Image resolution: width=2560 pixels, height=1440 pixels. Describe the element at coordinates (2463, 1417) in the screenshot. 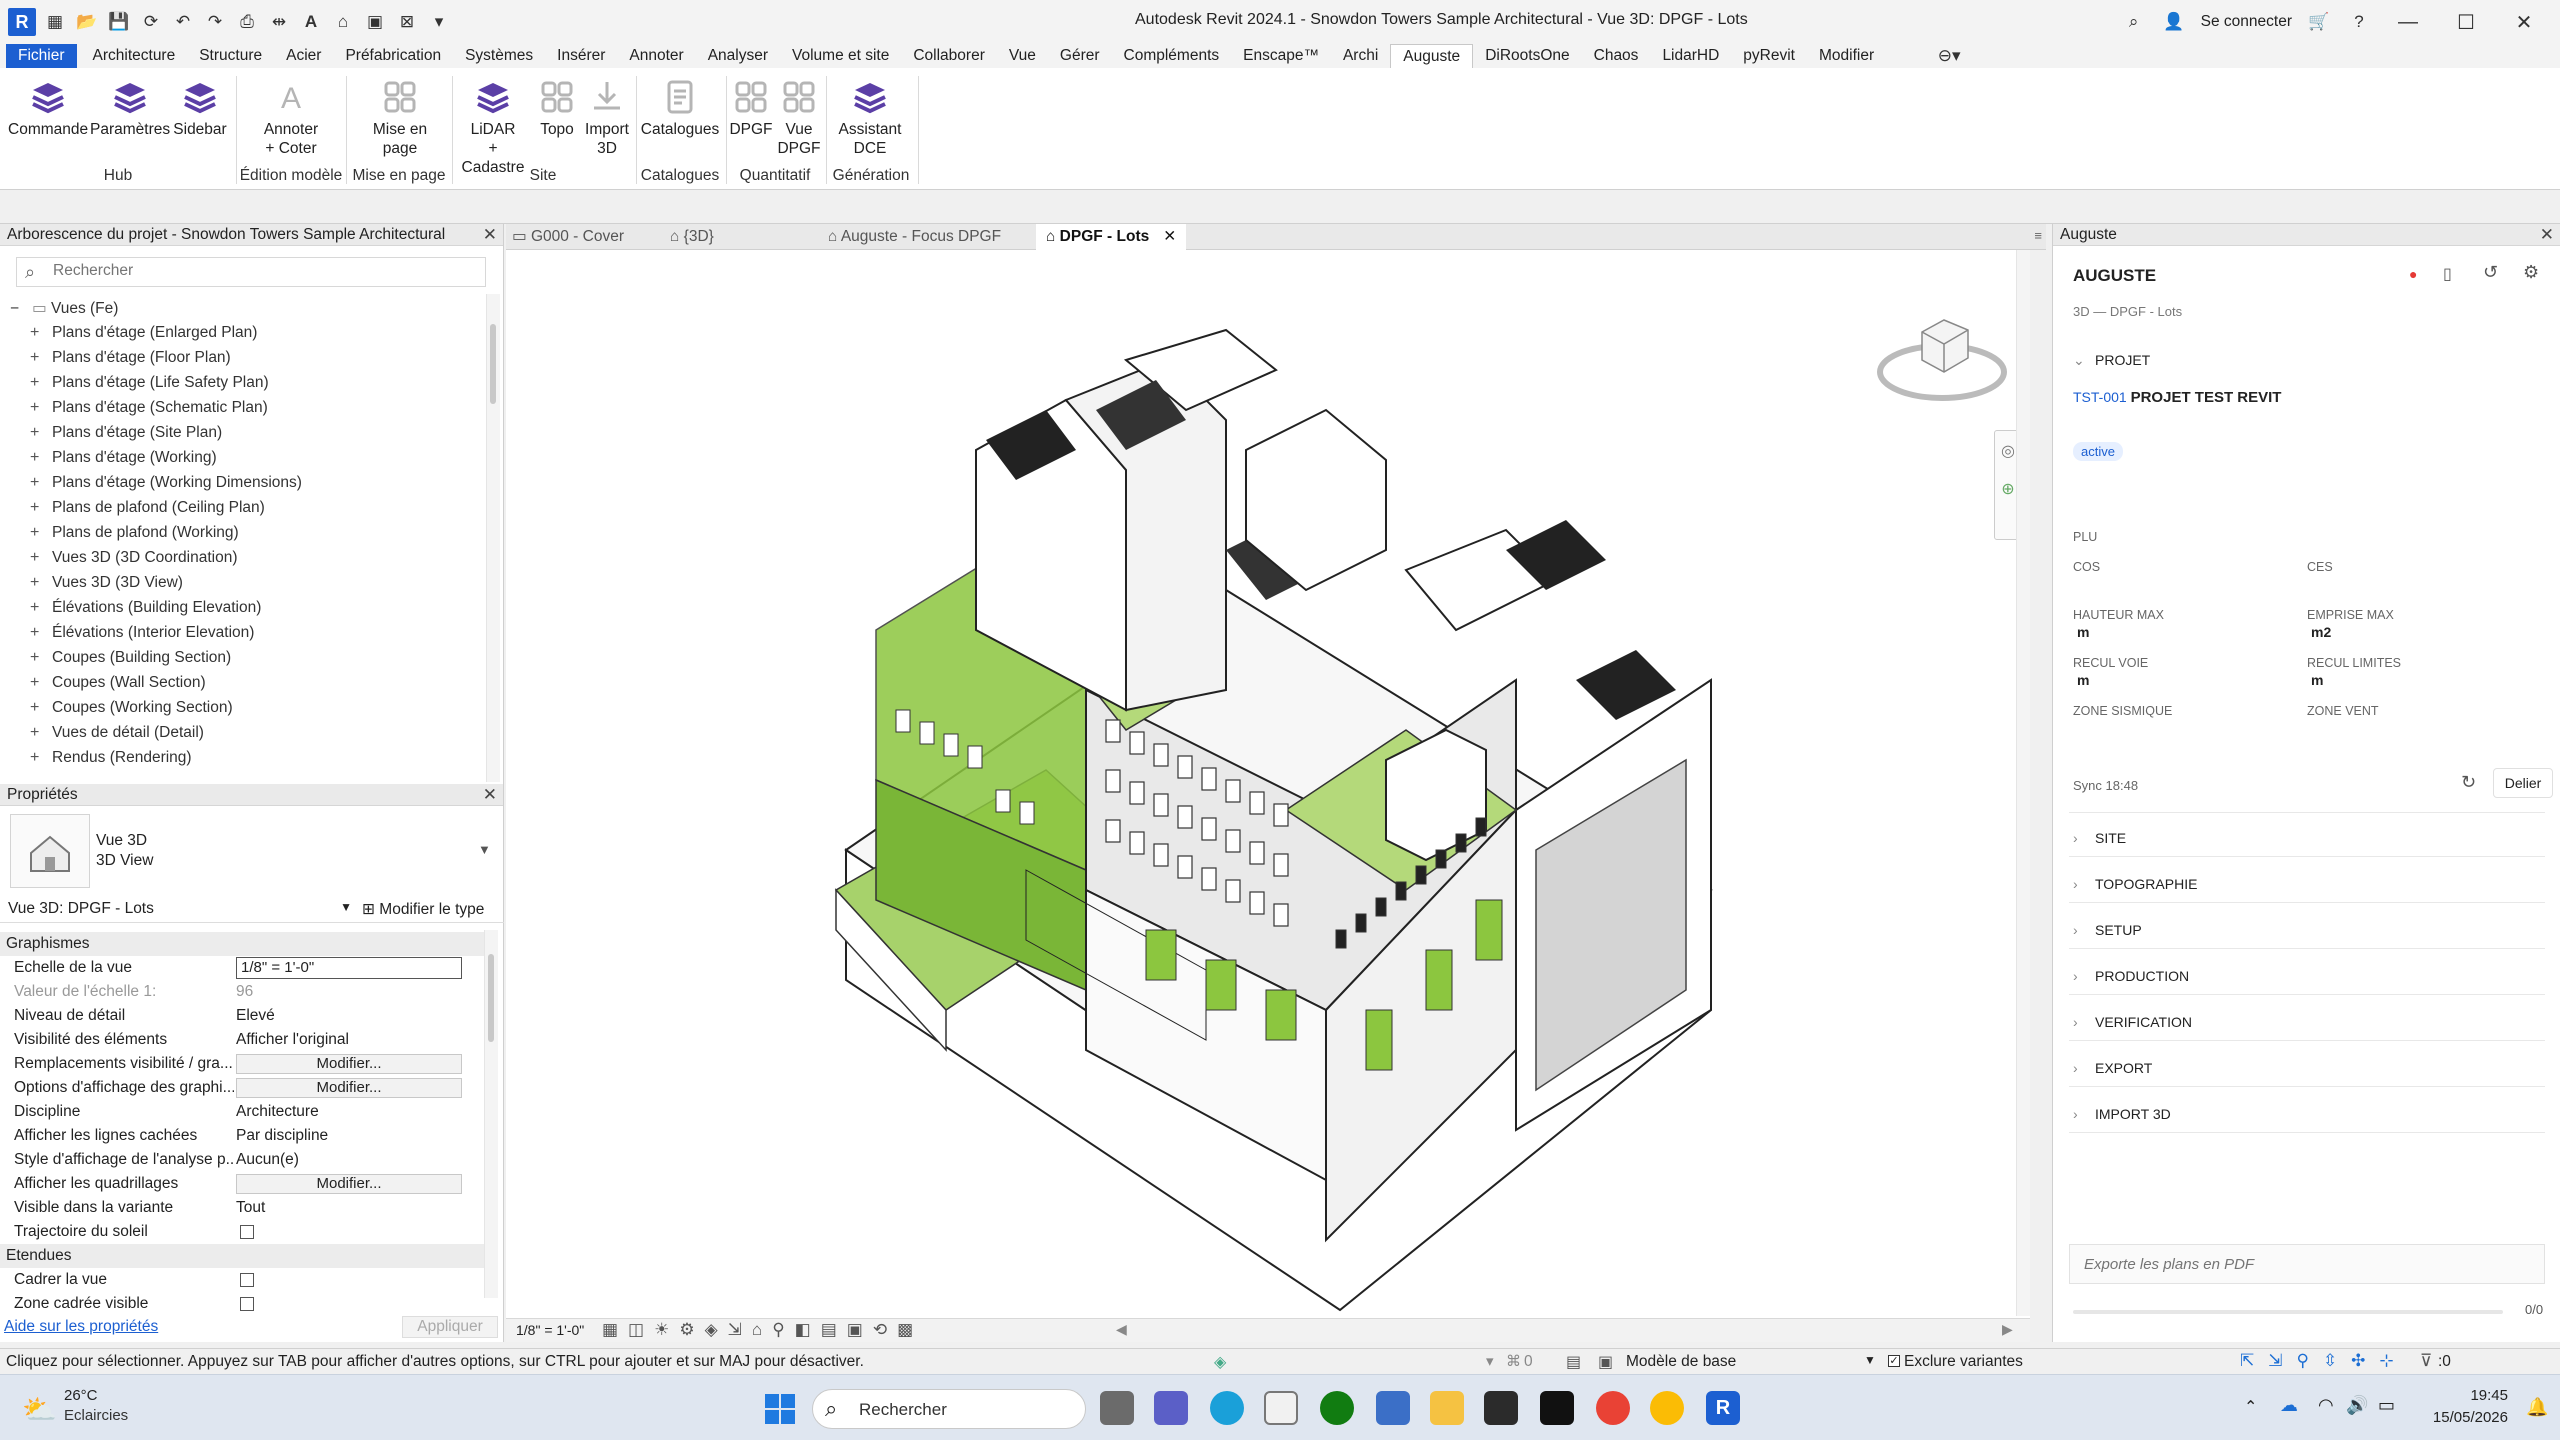

I see `clock-date: 15/05/2026` at that location.